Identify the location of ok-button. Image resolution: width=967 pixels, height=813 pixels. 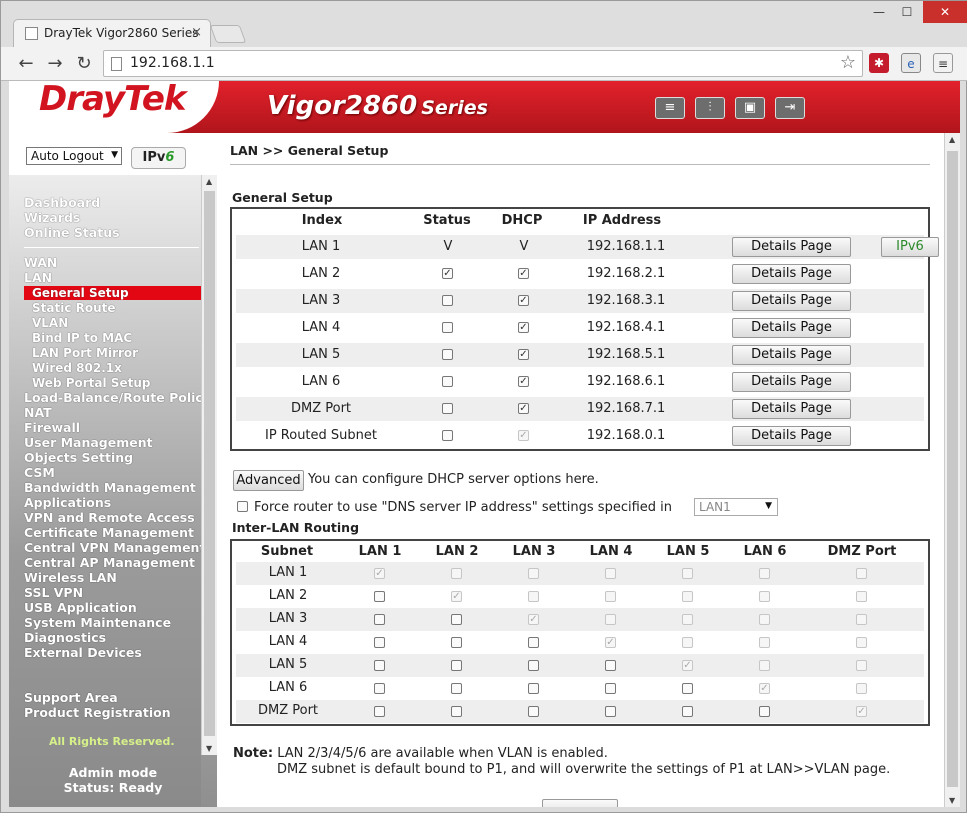
(580, 803).